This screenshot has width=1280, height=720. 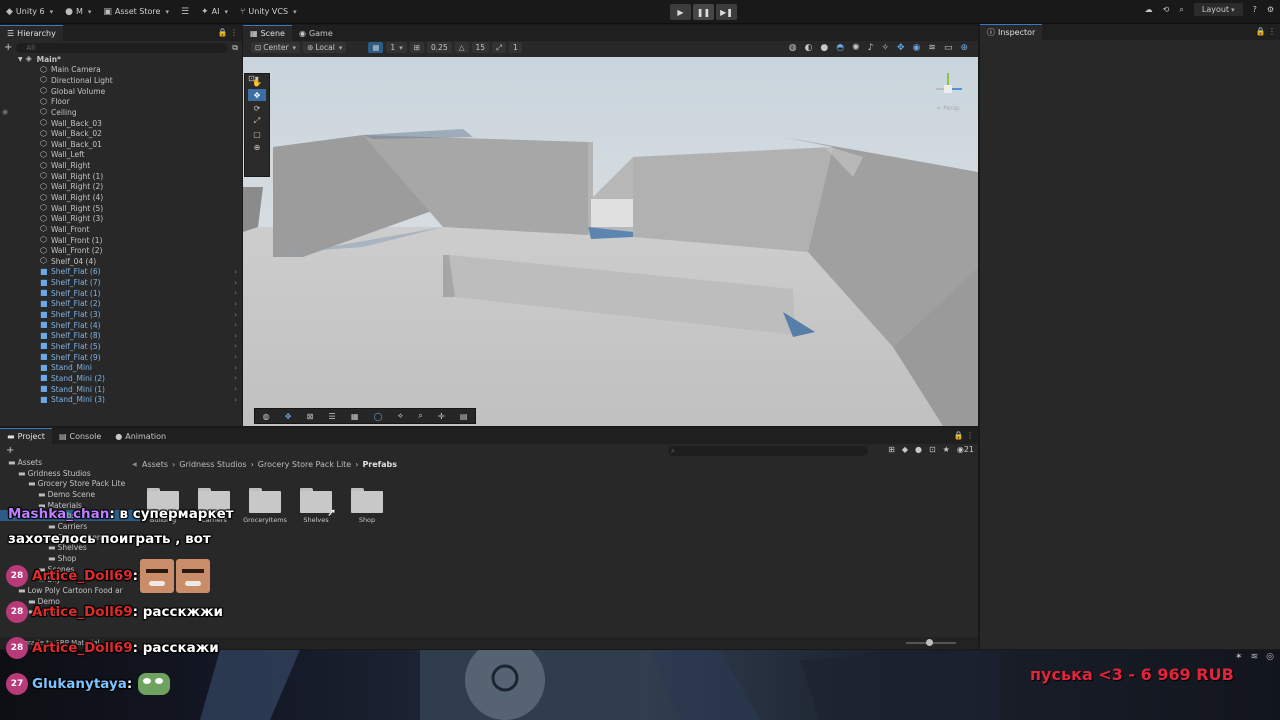 What do you see at coordinates (948, 89) in the screenshot?
I see `orientation-gizmo: < Persp` at bounding box center [948, 89].